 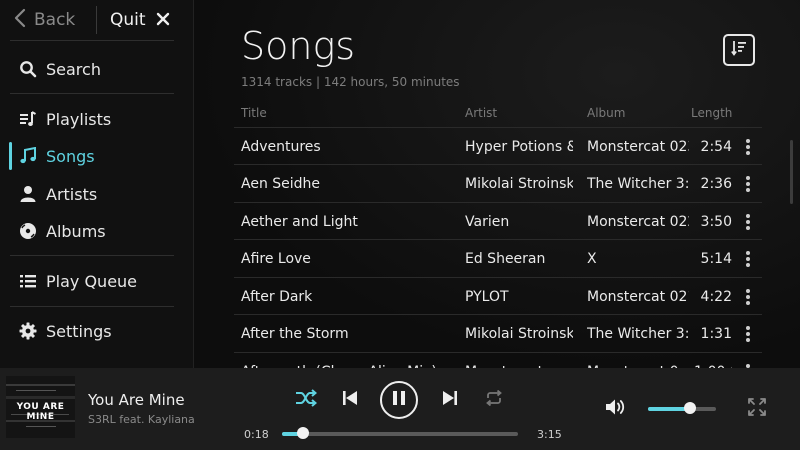 I want to click on pause-button, so click(x=399, y=400).